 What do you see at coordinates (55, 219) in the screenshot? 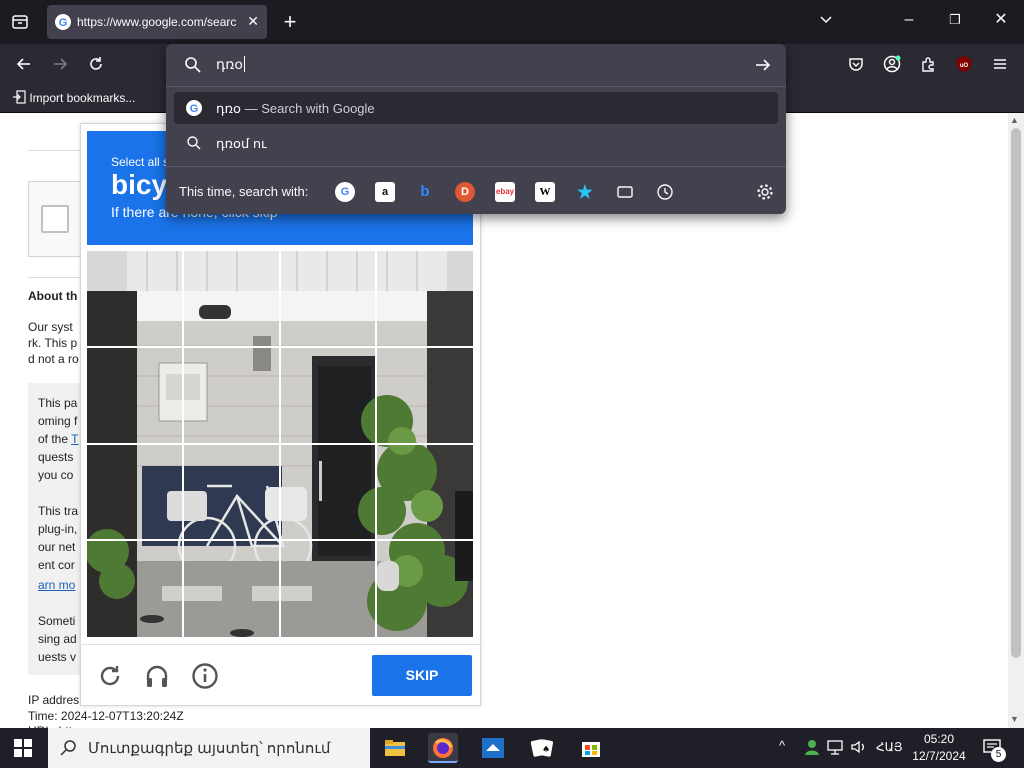
I see `recaptcha-checkbox` at bounding box center [55, 219].